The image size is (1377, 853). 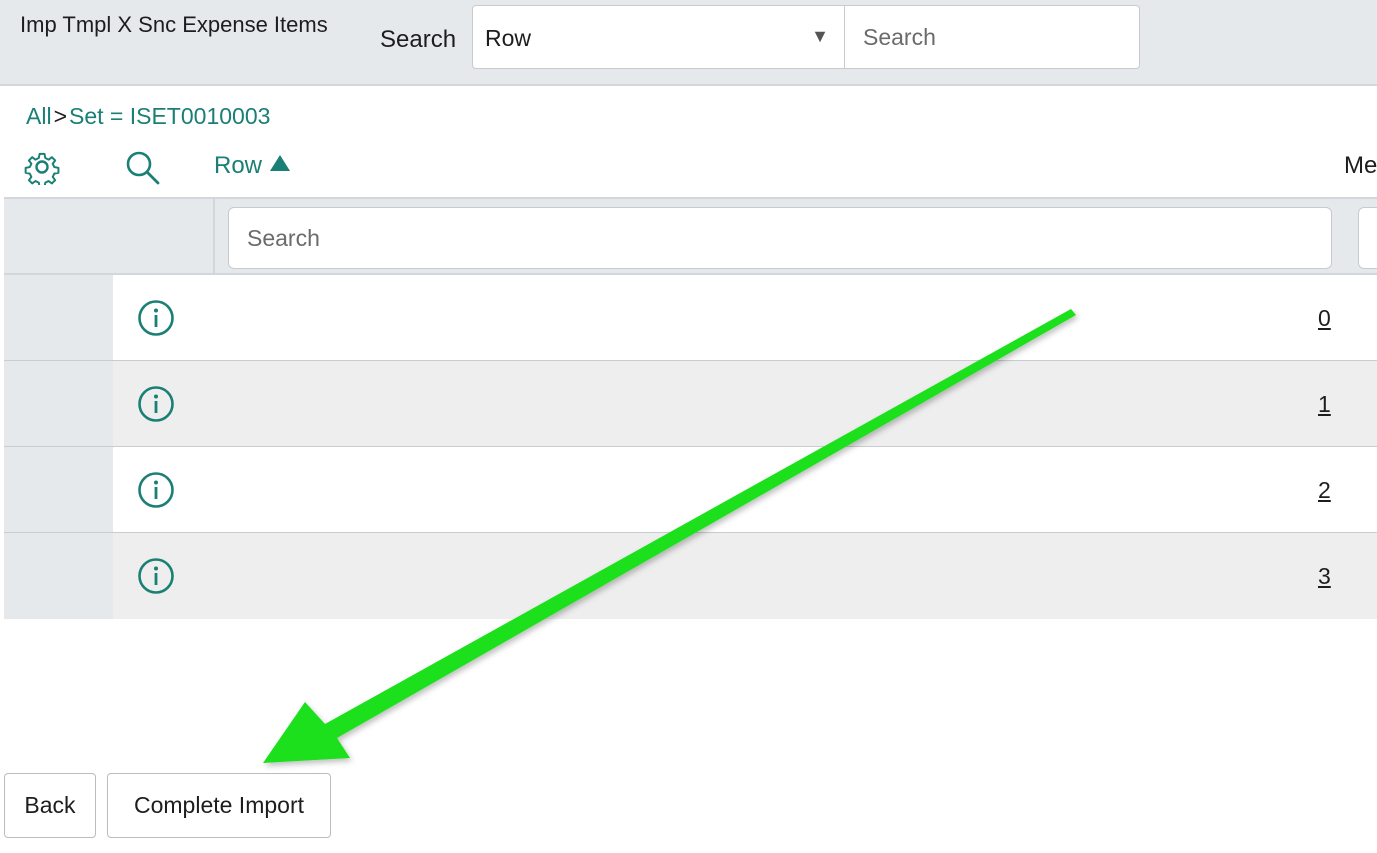 I want to click on table-row: 0, so click(x=690, y=318).